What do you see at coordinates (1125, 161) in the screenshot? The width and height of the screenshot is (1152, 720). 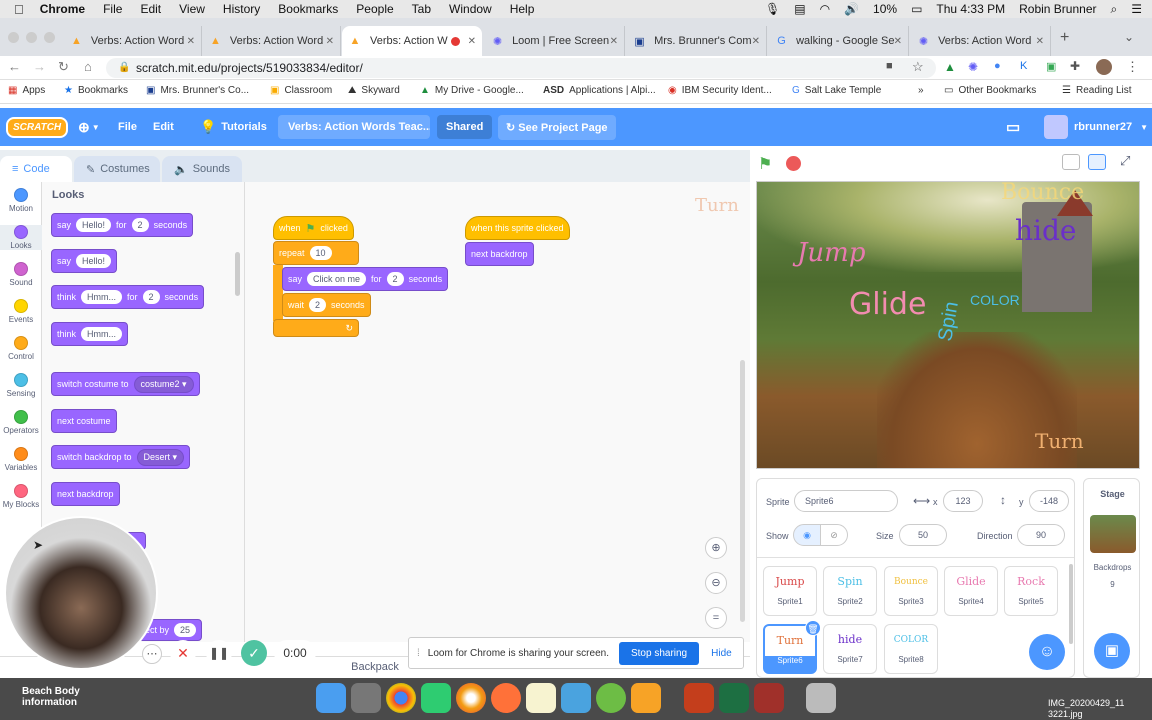 I see `fullscreen-icon: ⤢` at bounding box center [1125, 161].